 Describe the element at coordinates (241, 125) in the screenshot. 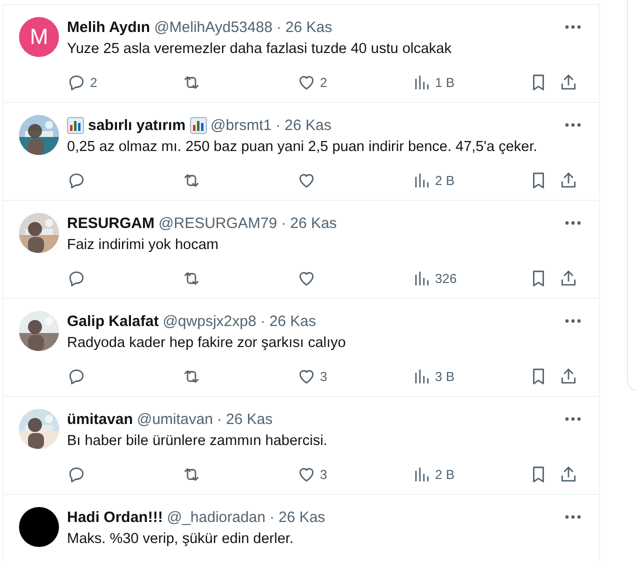

I see `user-handle: @brsmt1` at that location.